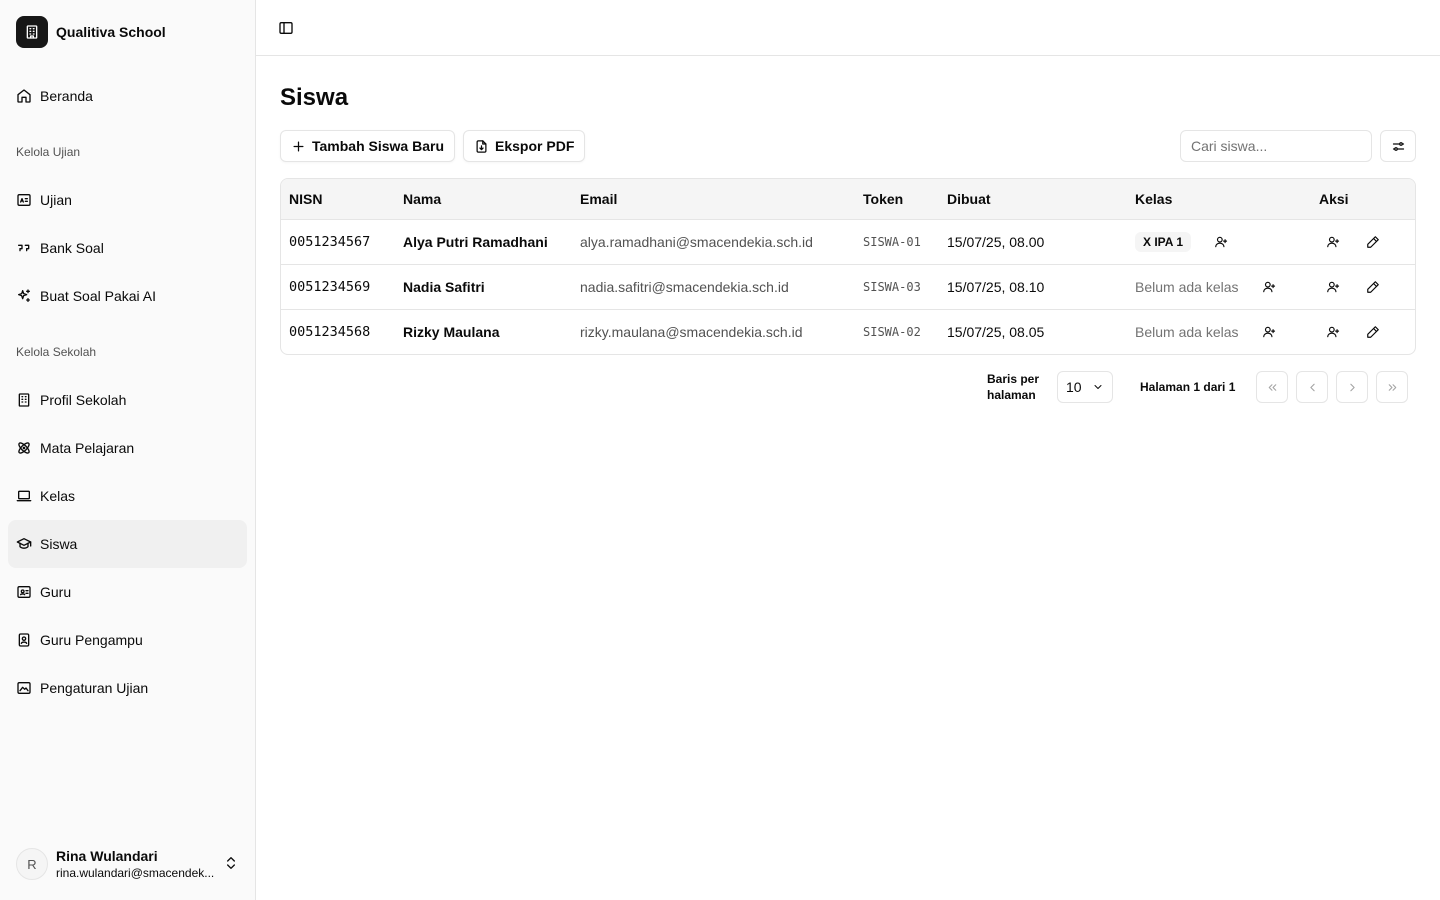 The width and height of the screenshot is (1440, 900). Describe the element at coordinates (691, 331) in the screenshot. I see `cell-email: rizky.maulana@smacendekia.sch.id` at that location.